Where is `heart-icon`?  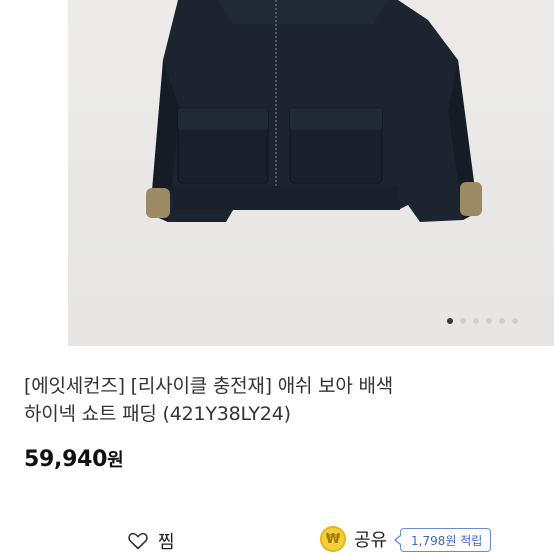 heart-icon is located at coordinates (138, 541).